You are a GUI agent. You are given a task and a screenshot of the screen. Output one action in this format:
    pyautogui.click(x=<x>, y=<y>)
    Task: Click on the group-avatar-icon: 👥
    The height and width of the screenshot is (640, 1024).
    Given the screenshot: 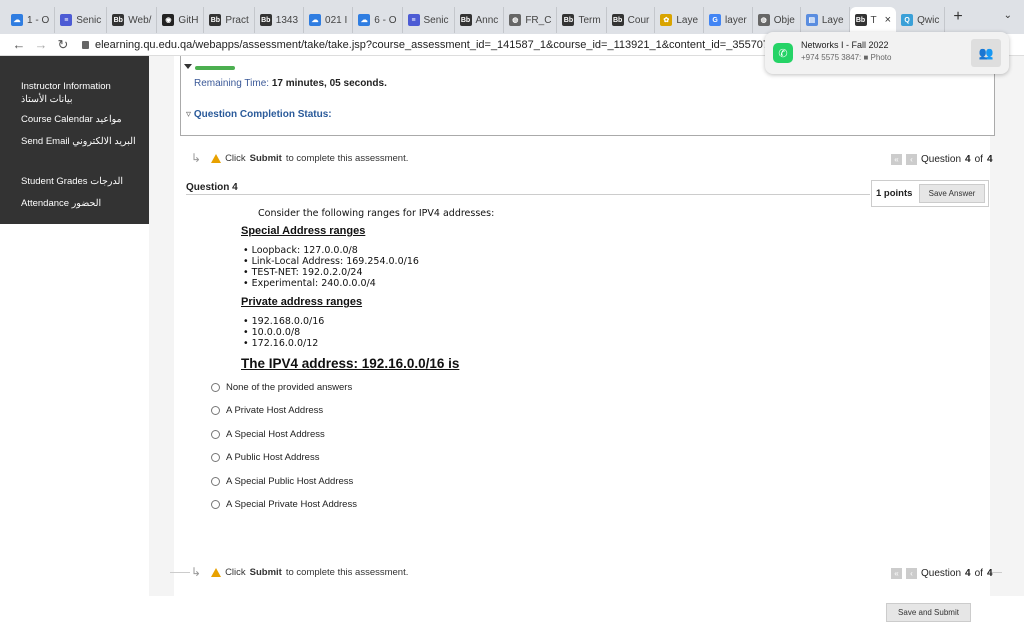 What is the action you would take?
    pyautogui.click(x=986, y=53)
    